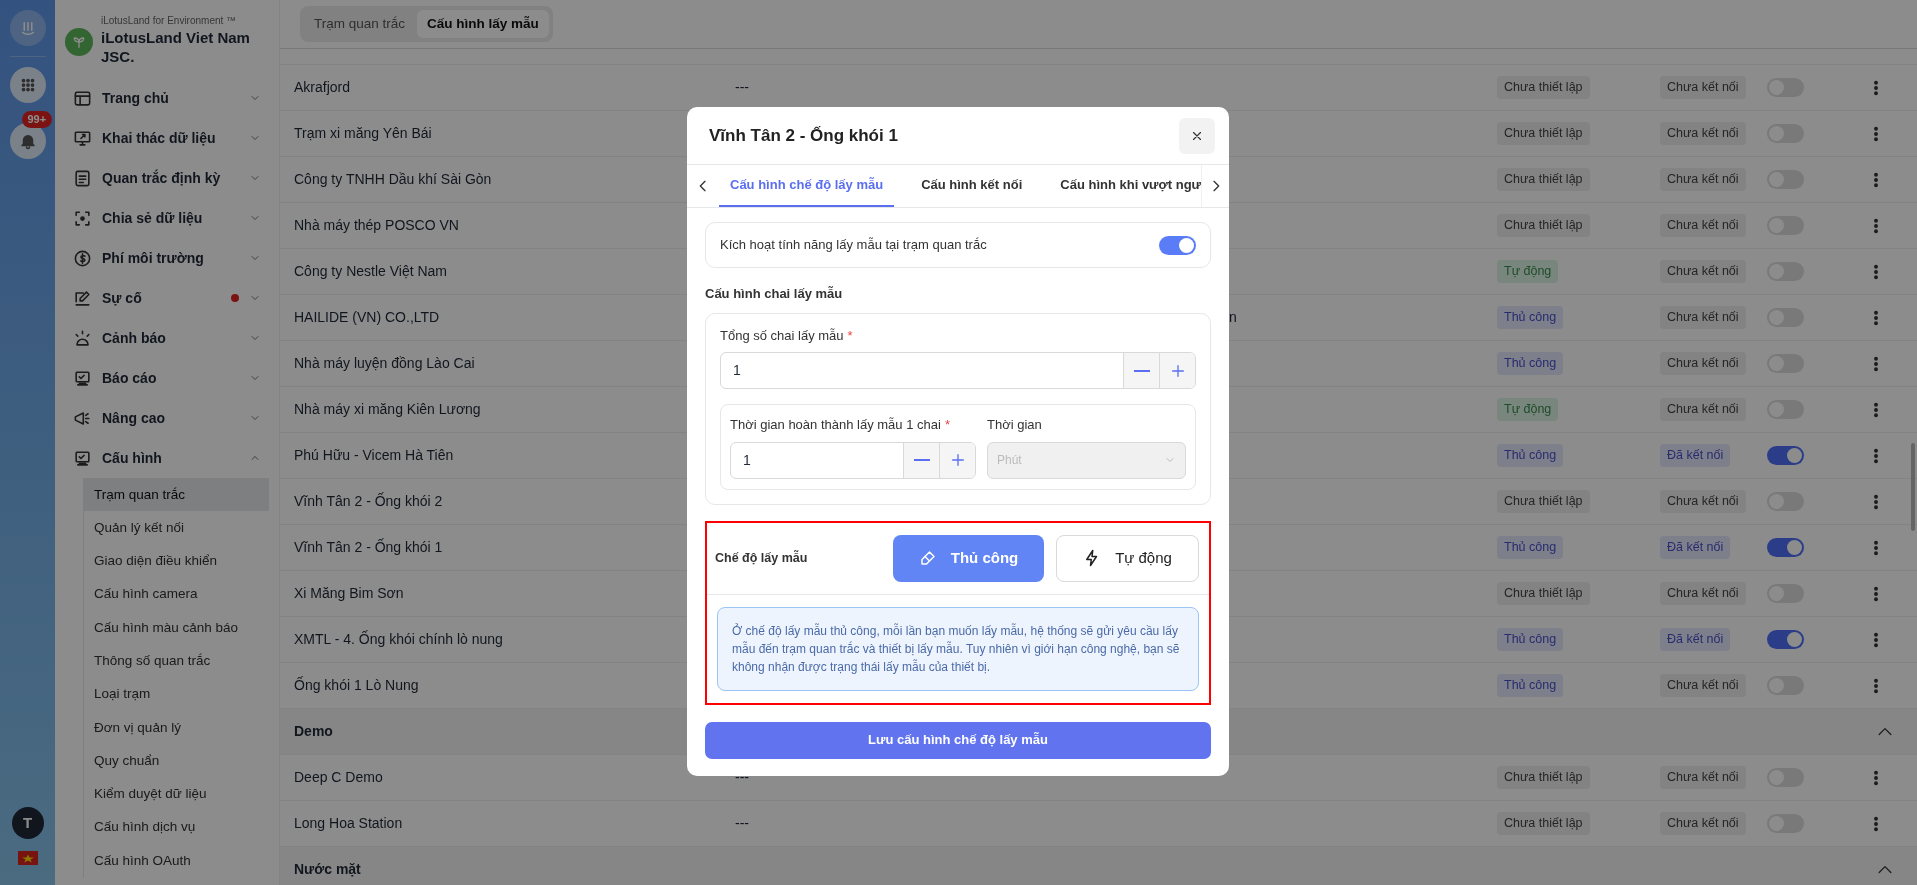  Describe the element at coordinates (122, 298) in the screenshot. I see `nav-label: Sự cố` at that location.